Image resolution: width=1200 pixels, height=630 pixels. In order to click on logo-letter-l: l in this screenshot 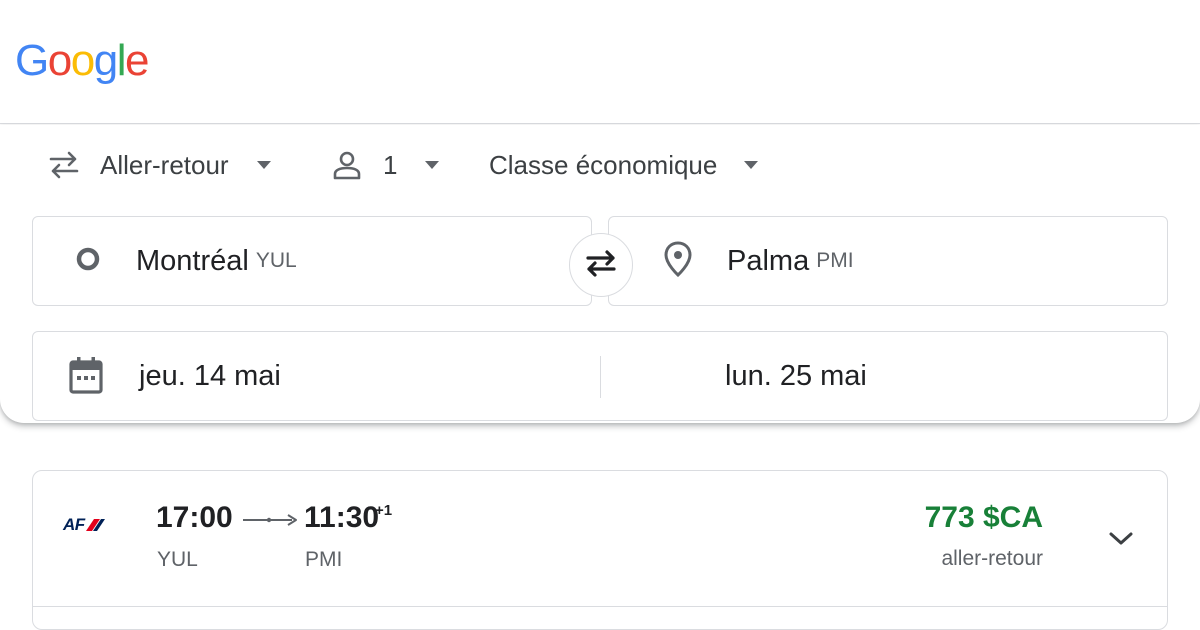, I will do `click(121, 60)`.